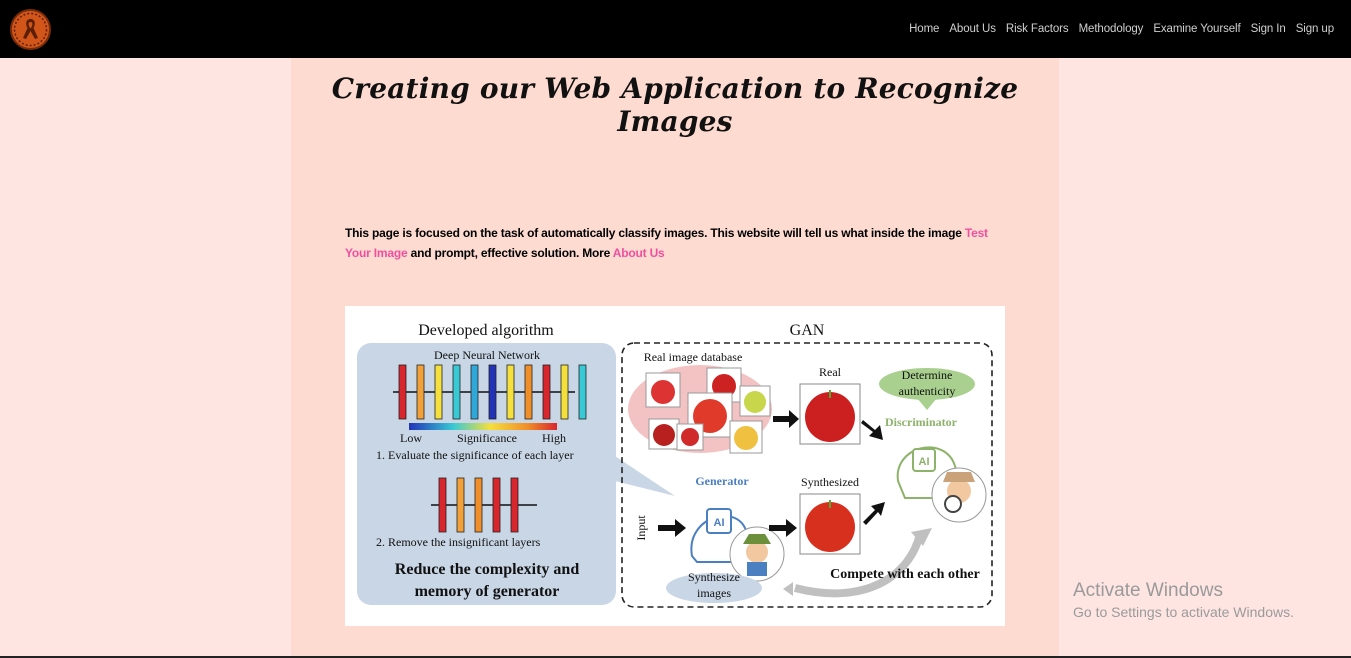 This screenshot has width=1351, height=658. I want to click on high-label: High, so click(554, 438).